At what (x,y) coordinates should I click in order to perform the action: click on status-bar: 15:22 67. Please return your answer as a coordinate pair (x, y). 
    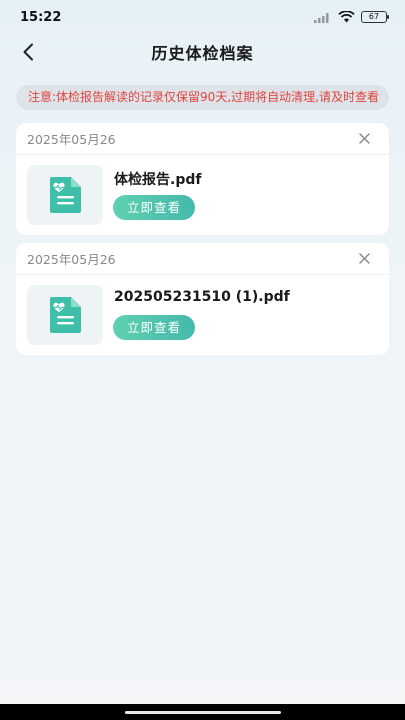
    Looking at the image, I should click on (202, 17).